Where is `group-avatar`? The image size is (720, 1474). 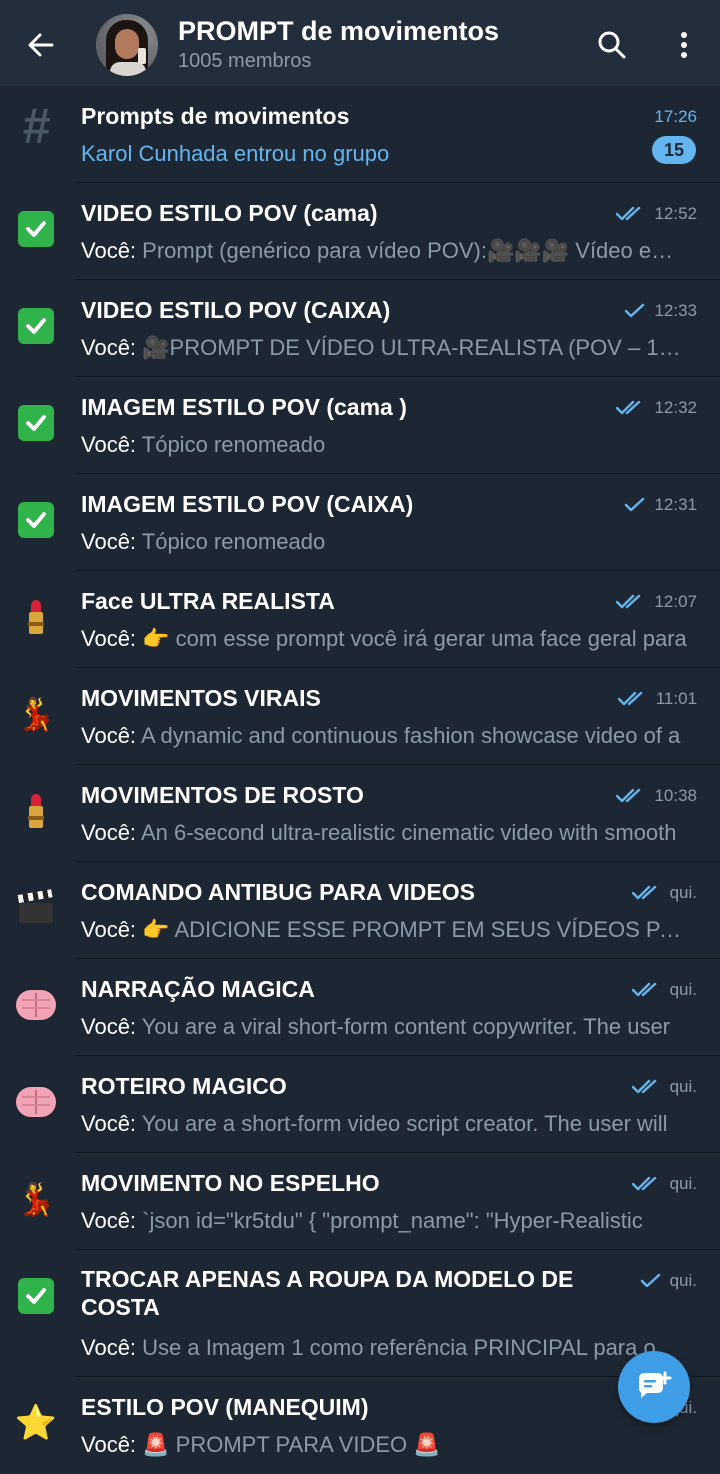 group-avatar is located at coordinates (127, 45).